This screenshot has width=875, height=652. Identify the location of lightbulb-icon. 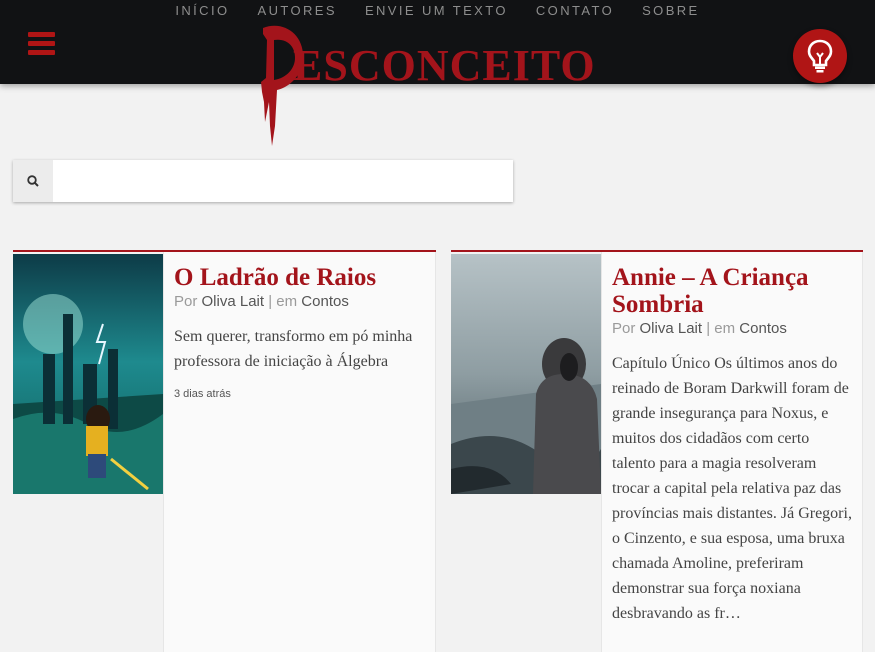
(820, 56).